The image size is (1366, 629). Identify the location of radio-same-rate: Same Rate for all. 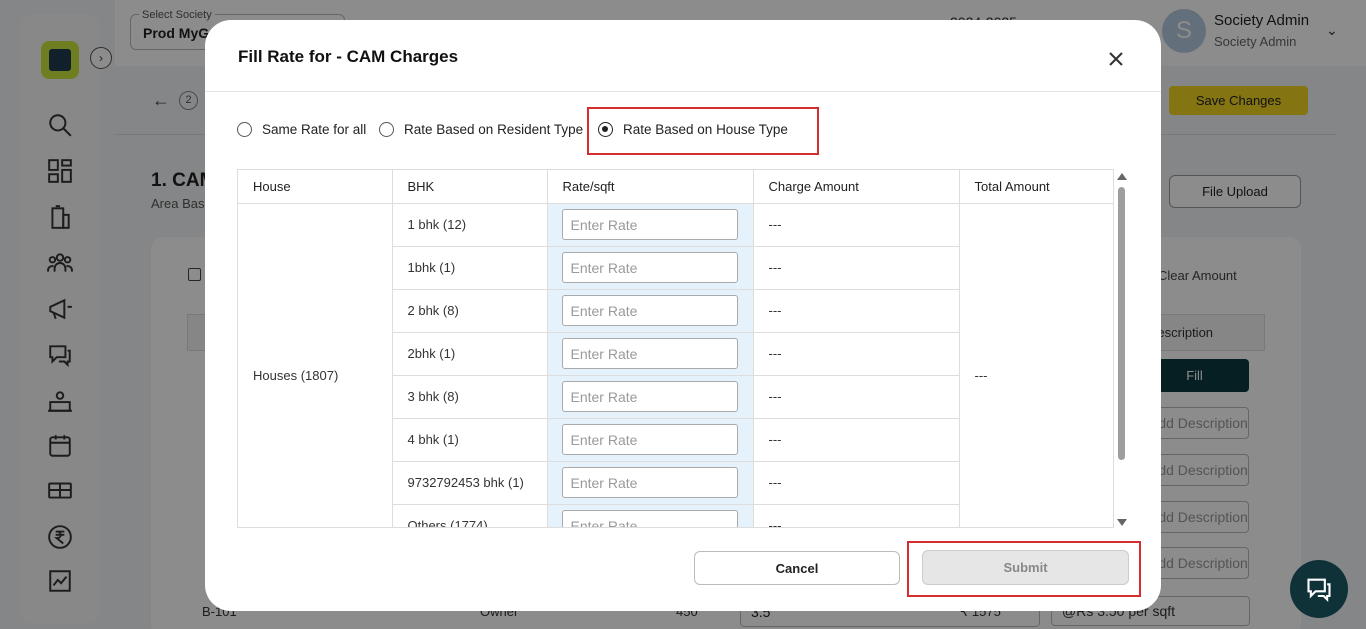
(301, 129).